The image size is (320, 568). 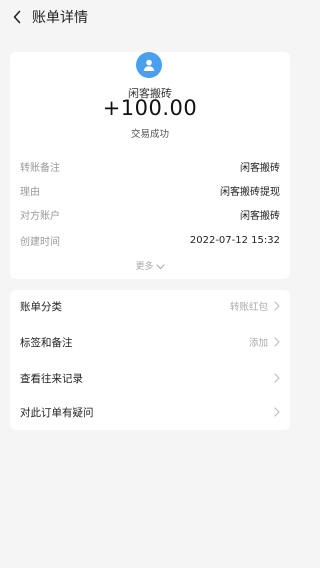 I want to click on option-bill-category: 账单分类 转账红包, so click(x=150, y=306).